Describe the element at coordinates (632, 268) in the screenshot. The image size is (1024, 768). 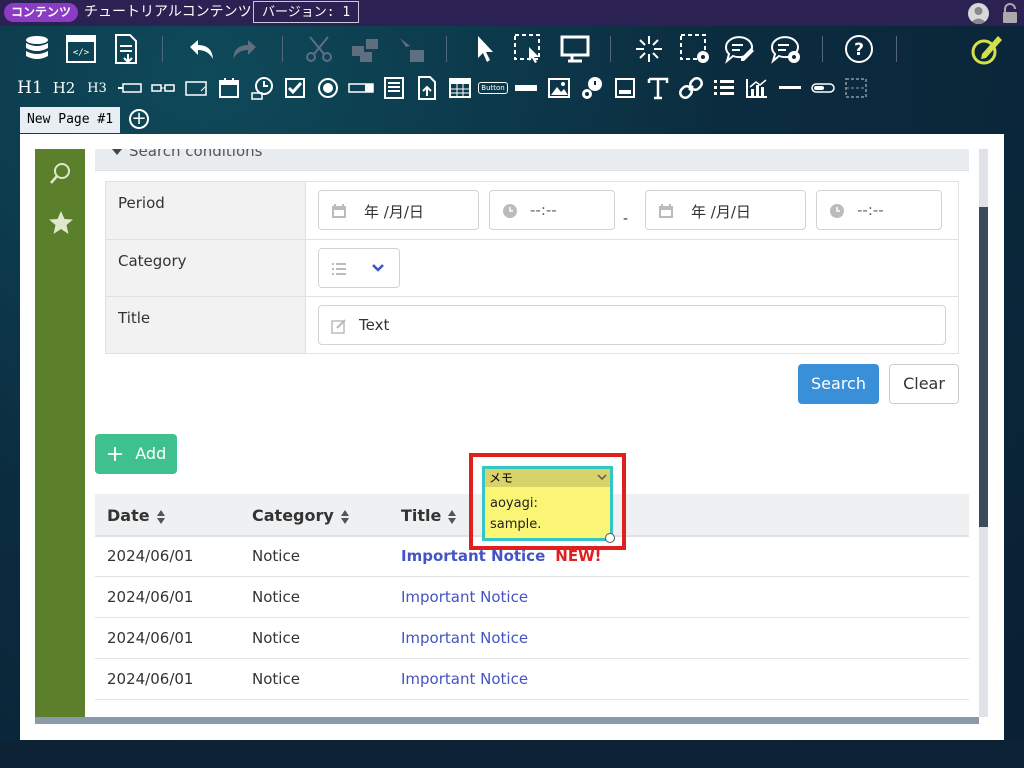
I see `category-fields` at that location.